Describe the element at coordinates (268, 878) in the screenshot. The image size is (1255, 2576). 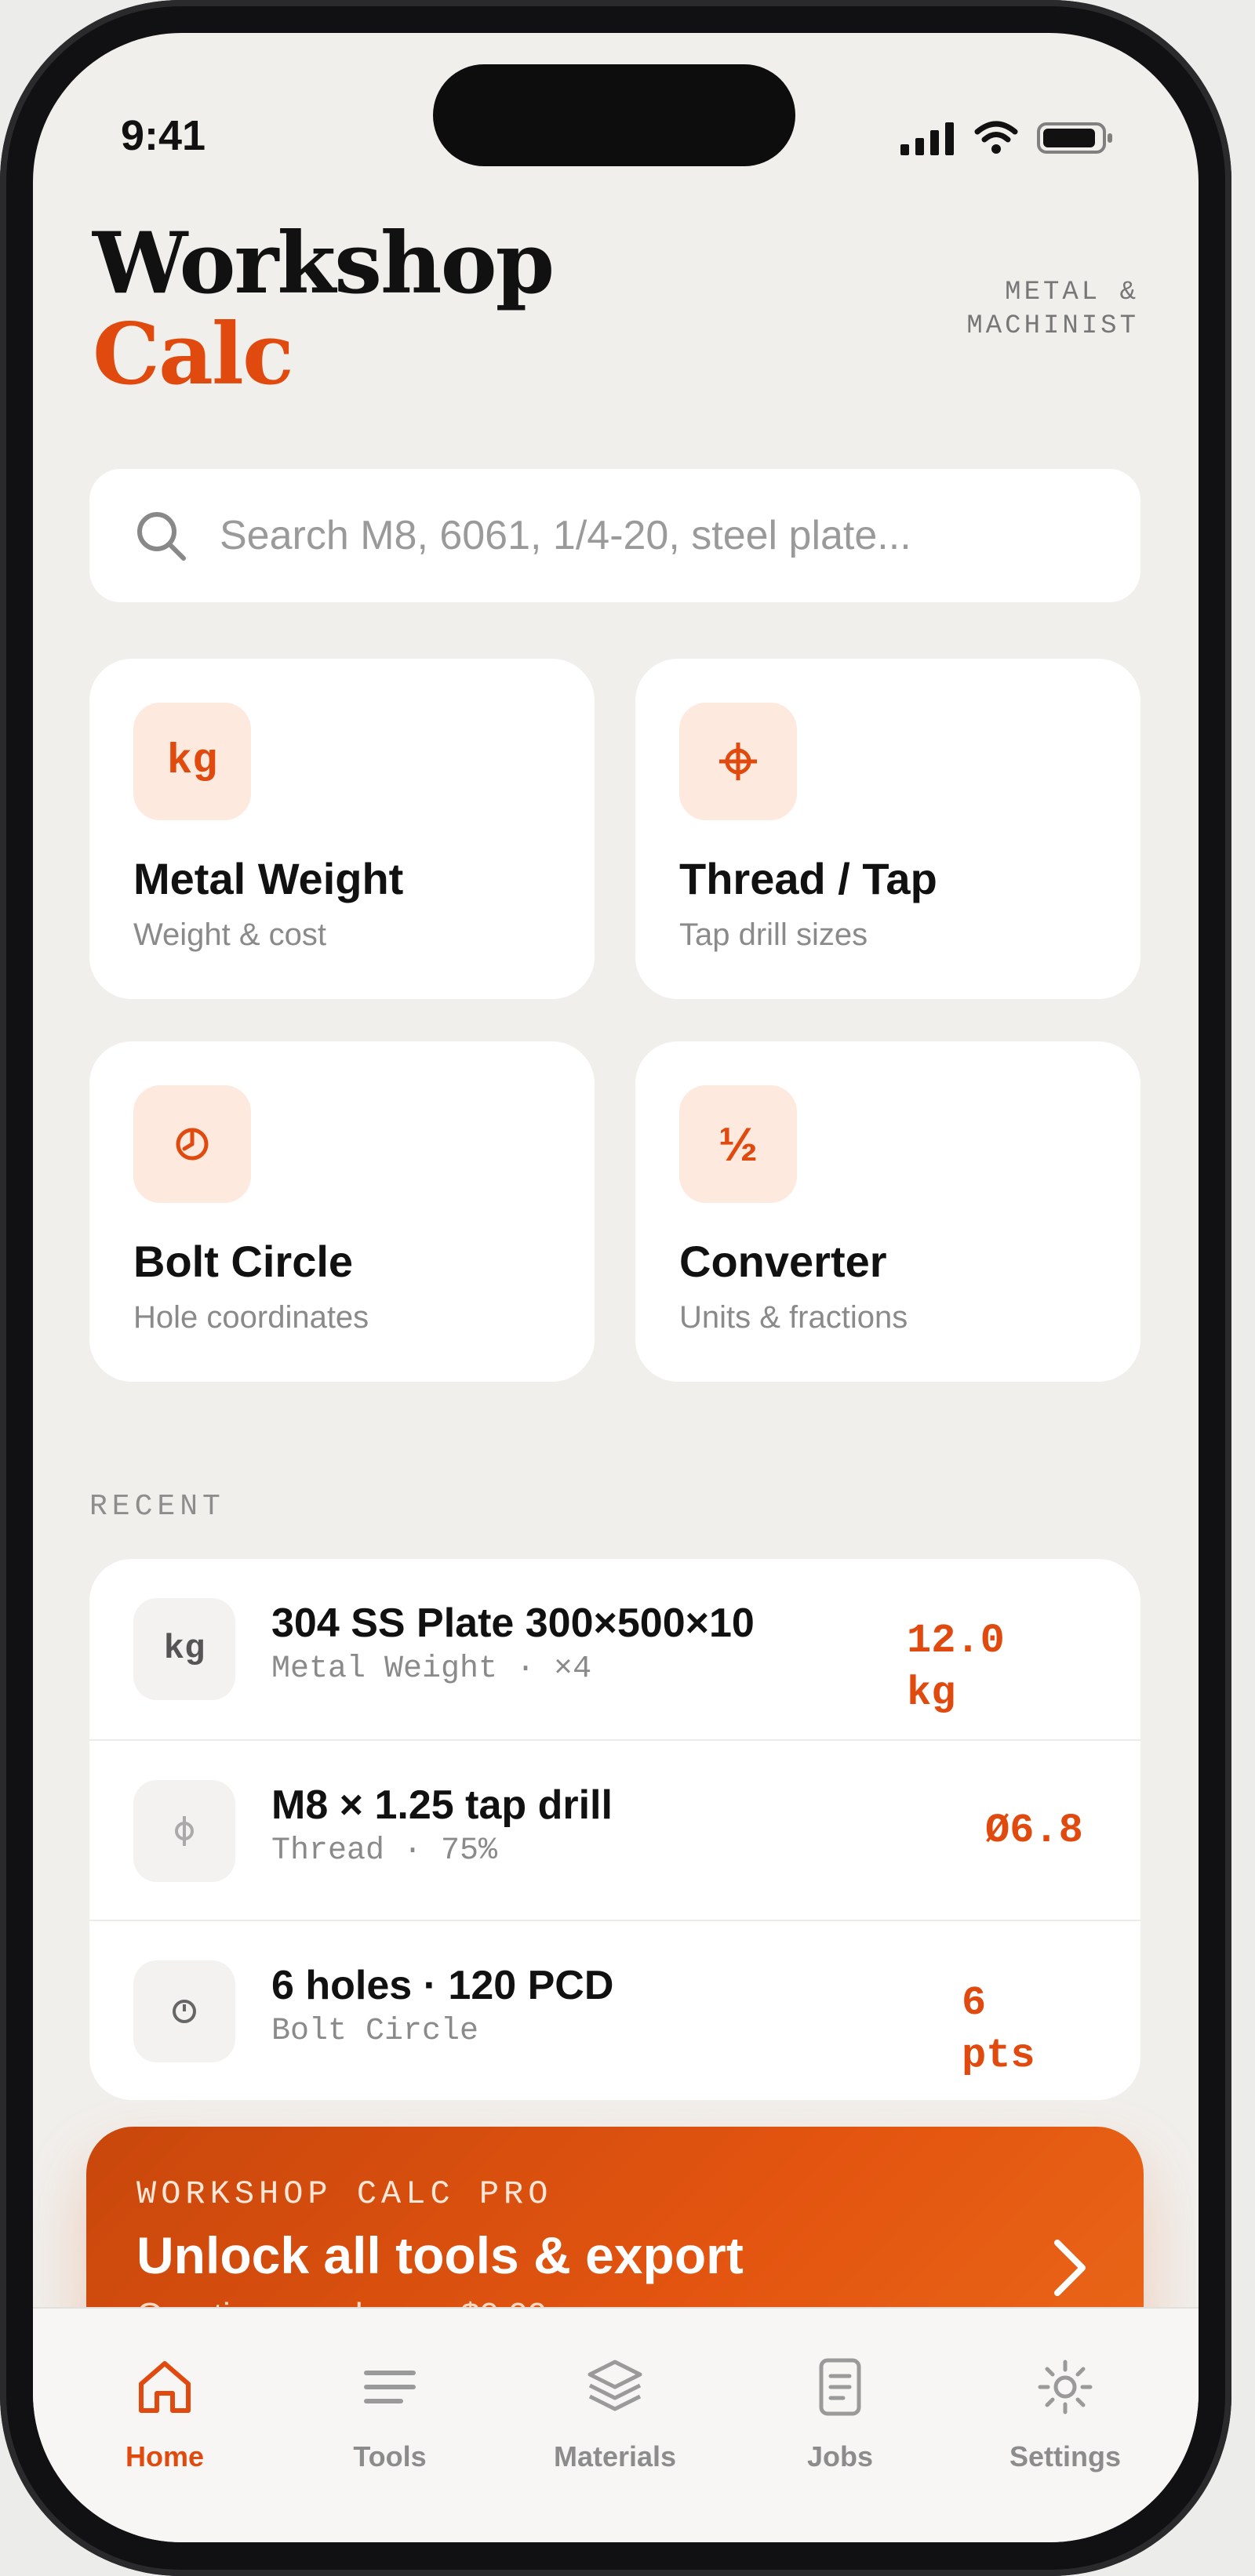
I see `tool-title: Metal Weight` at that location.